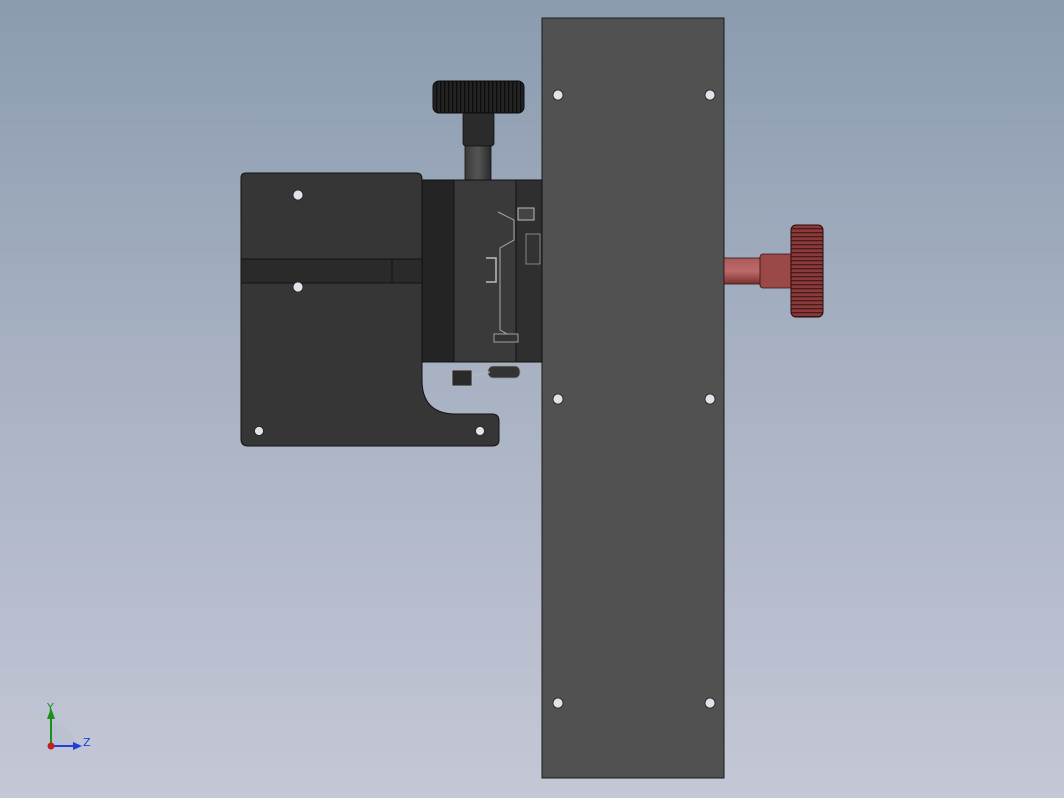  What do you see at coordinates (87, 742) in the screenshot?
I see `z-axis-label: Z` at bounding box center [87, 742].